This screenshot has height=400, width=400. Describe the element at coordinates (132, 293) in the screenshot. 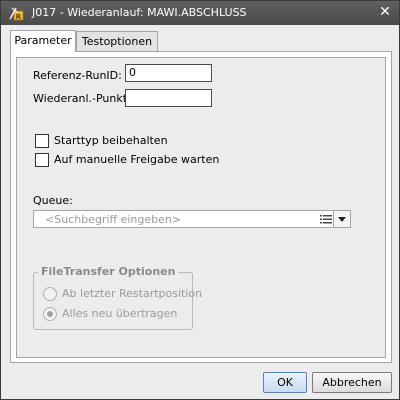

I see `radio-label: Ab letzter Restartposition` at that location.